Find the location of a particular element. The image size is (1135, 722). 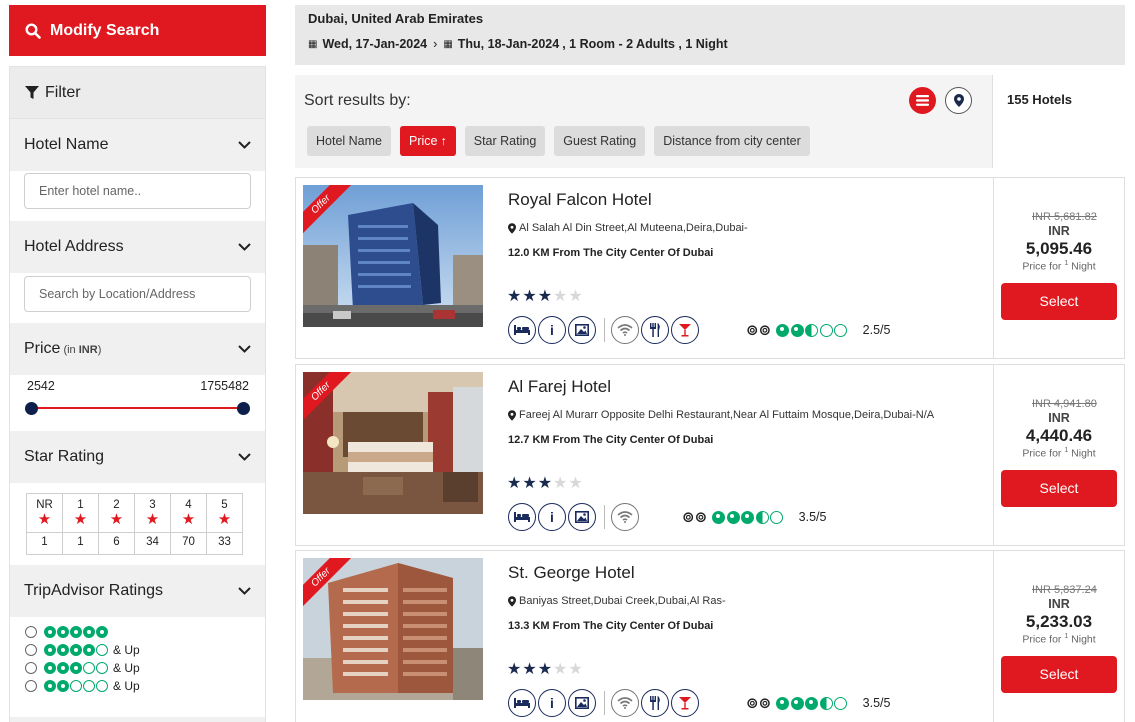

tripadvisor-title: TripAdvisor Ratings is located at coordinates (94, 590).